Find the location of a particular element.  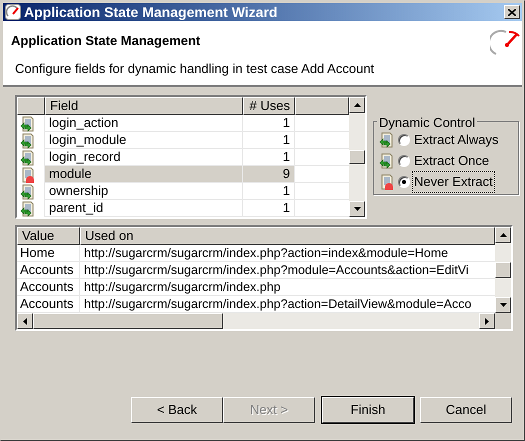

page-description: Configure fields for dynamic handling in test case Add Account is located at coordinates (194, 69).